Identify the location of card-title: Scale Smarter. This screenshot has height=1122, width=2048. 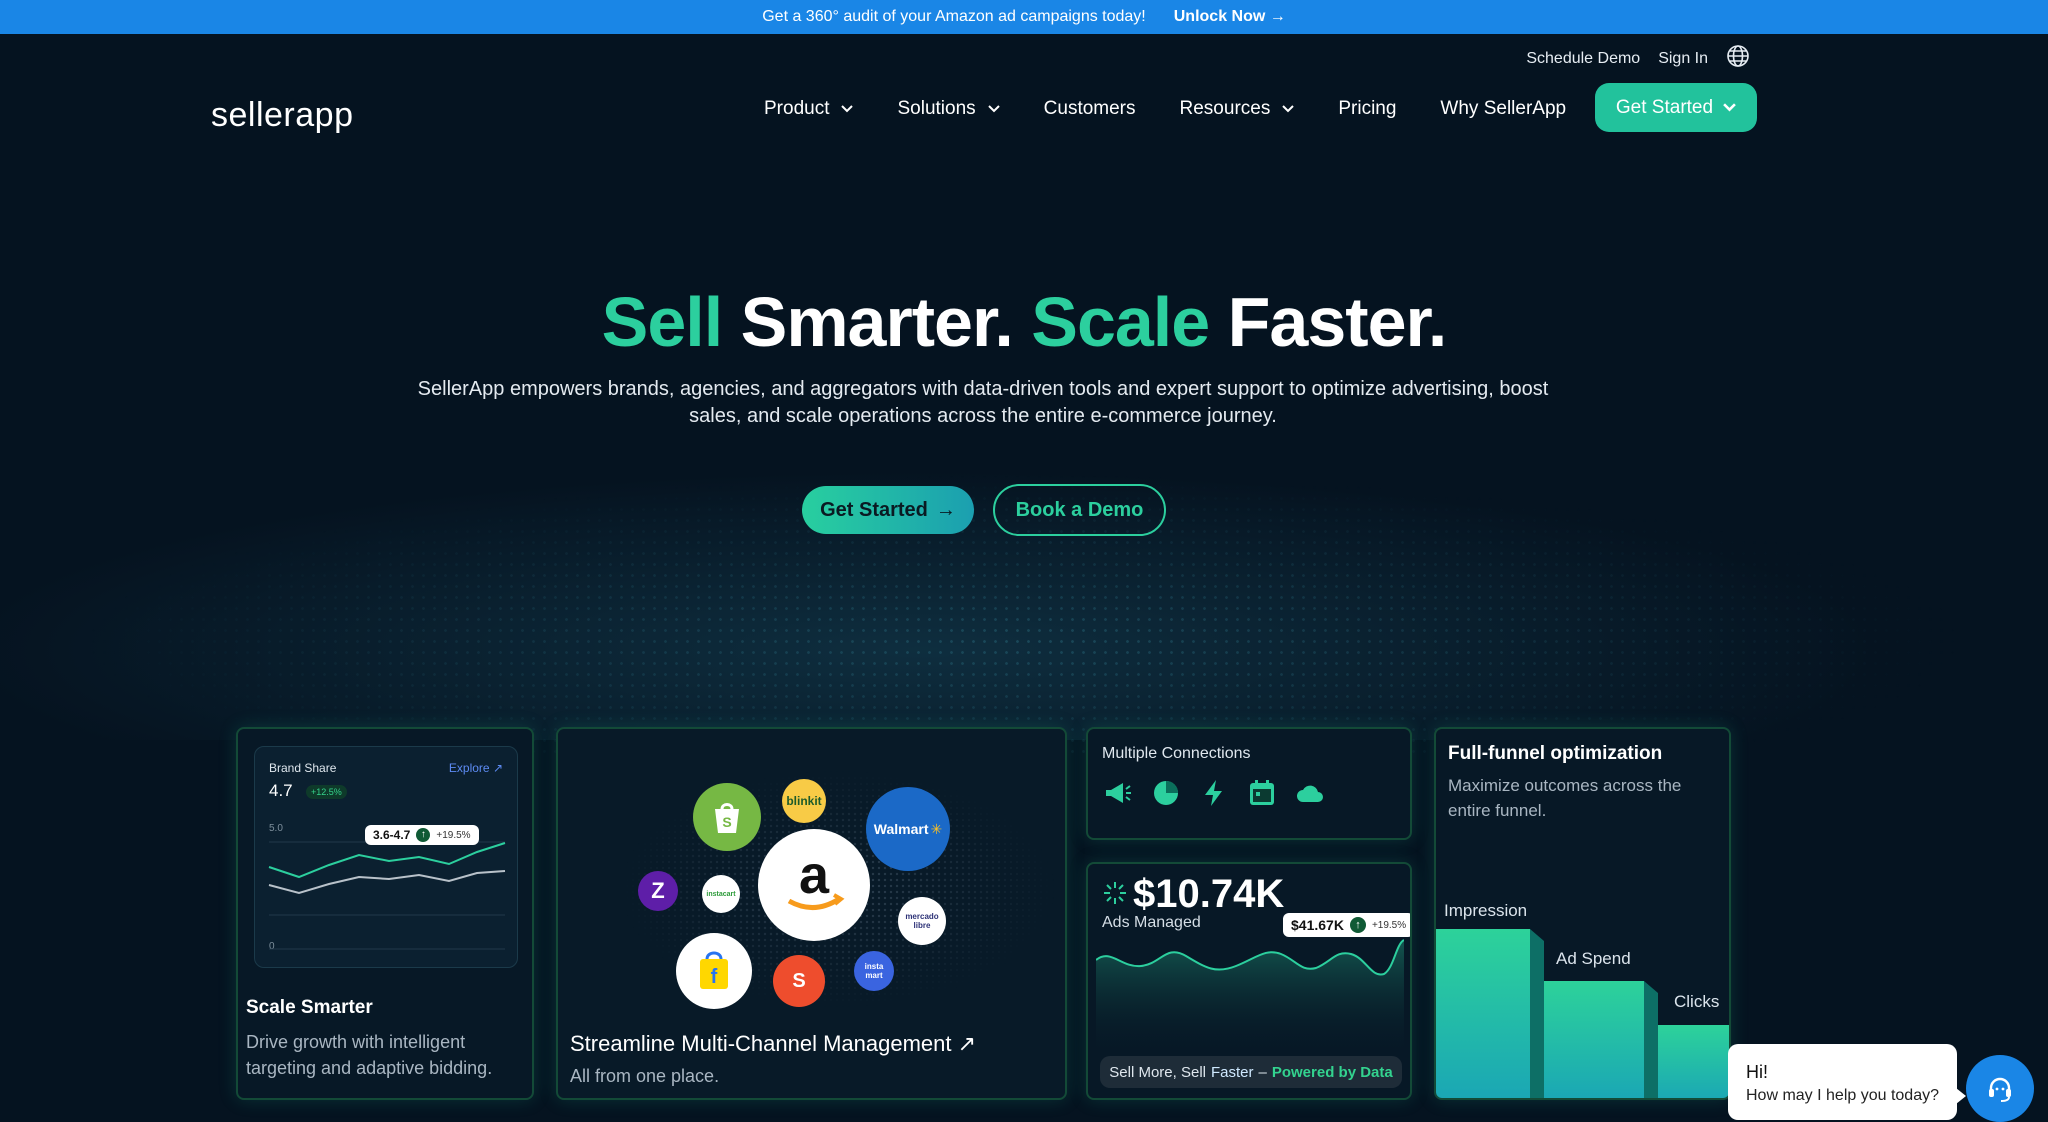
(309, 1007).